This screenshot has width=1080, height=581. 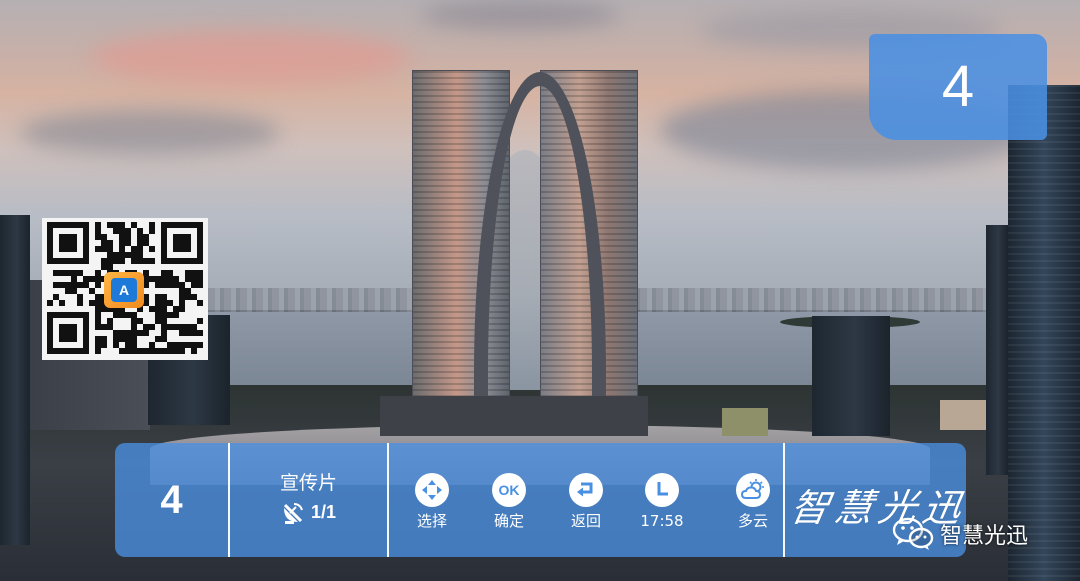 I want to click on key-hint-confirm: OK 确定, so click(x=509, y=501).